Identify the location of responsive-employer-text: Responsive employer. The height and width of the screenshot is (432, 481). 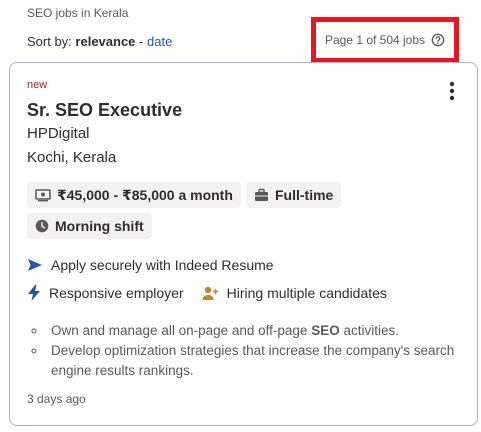
(116, 293).